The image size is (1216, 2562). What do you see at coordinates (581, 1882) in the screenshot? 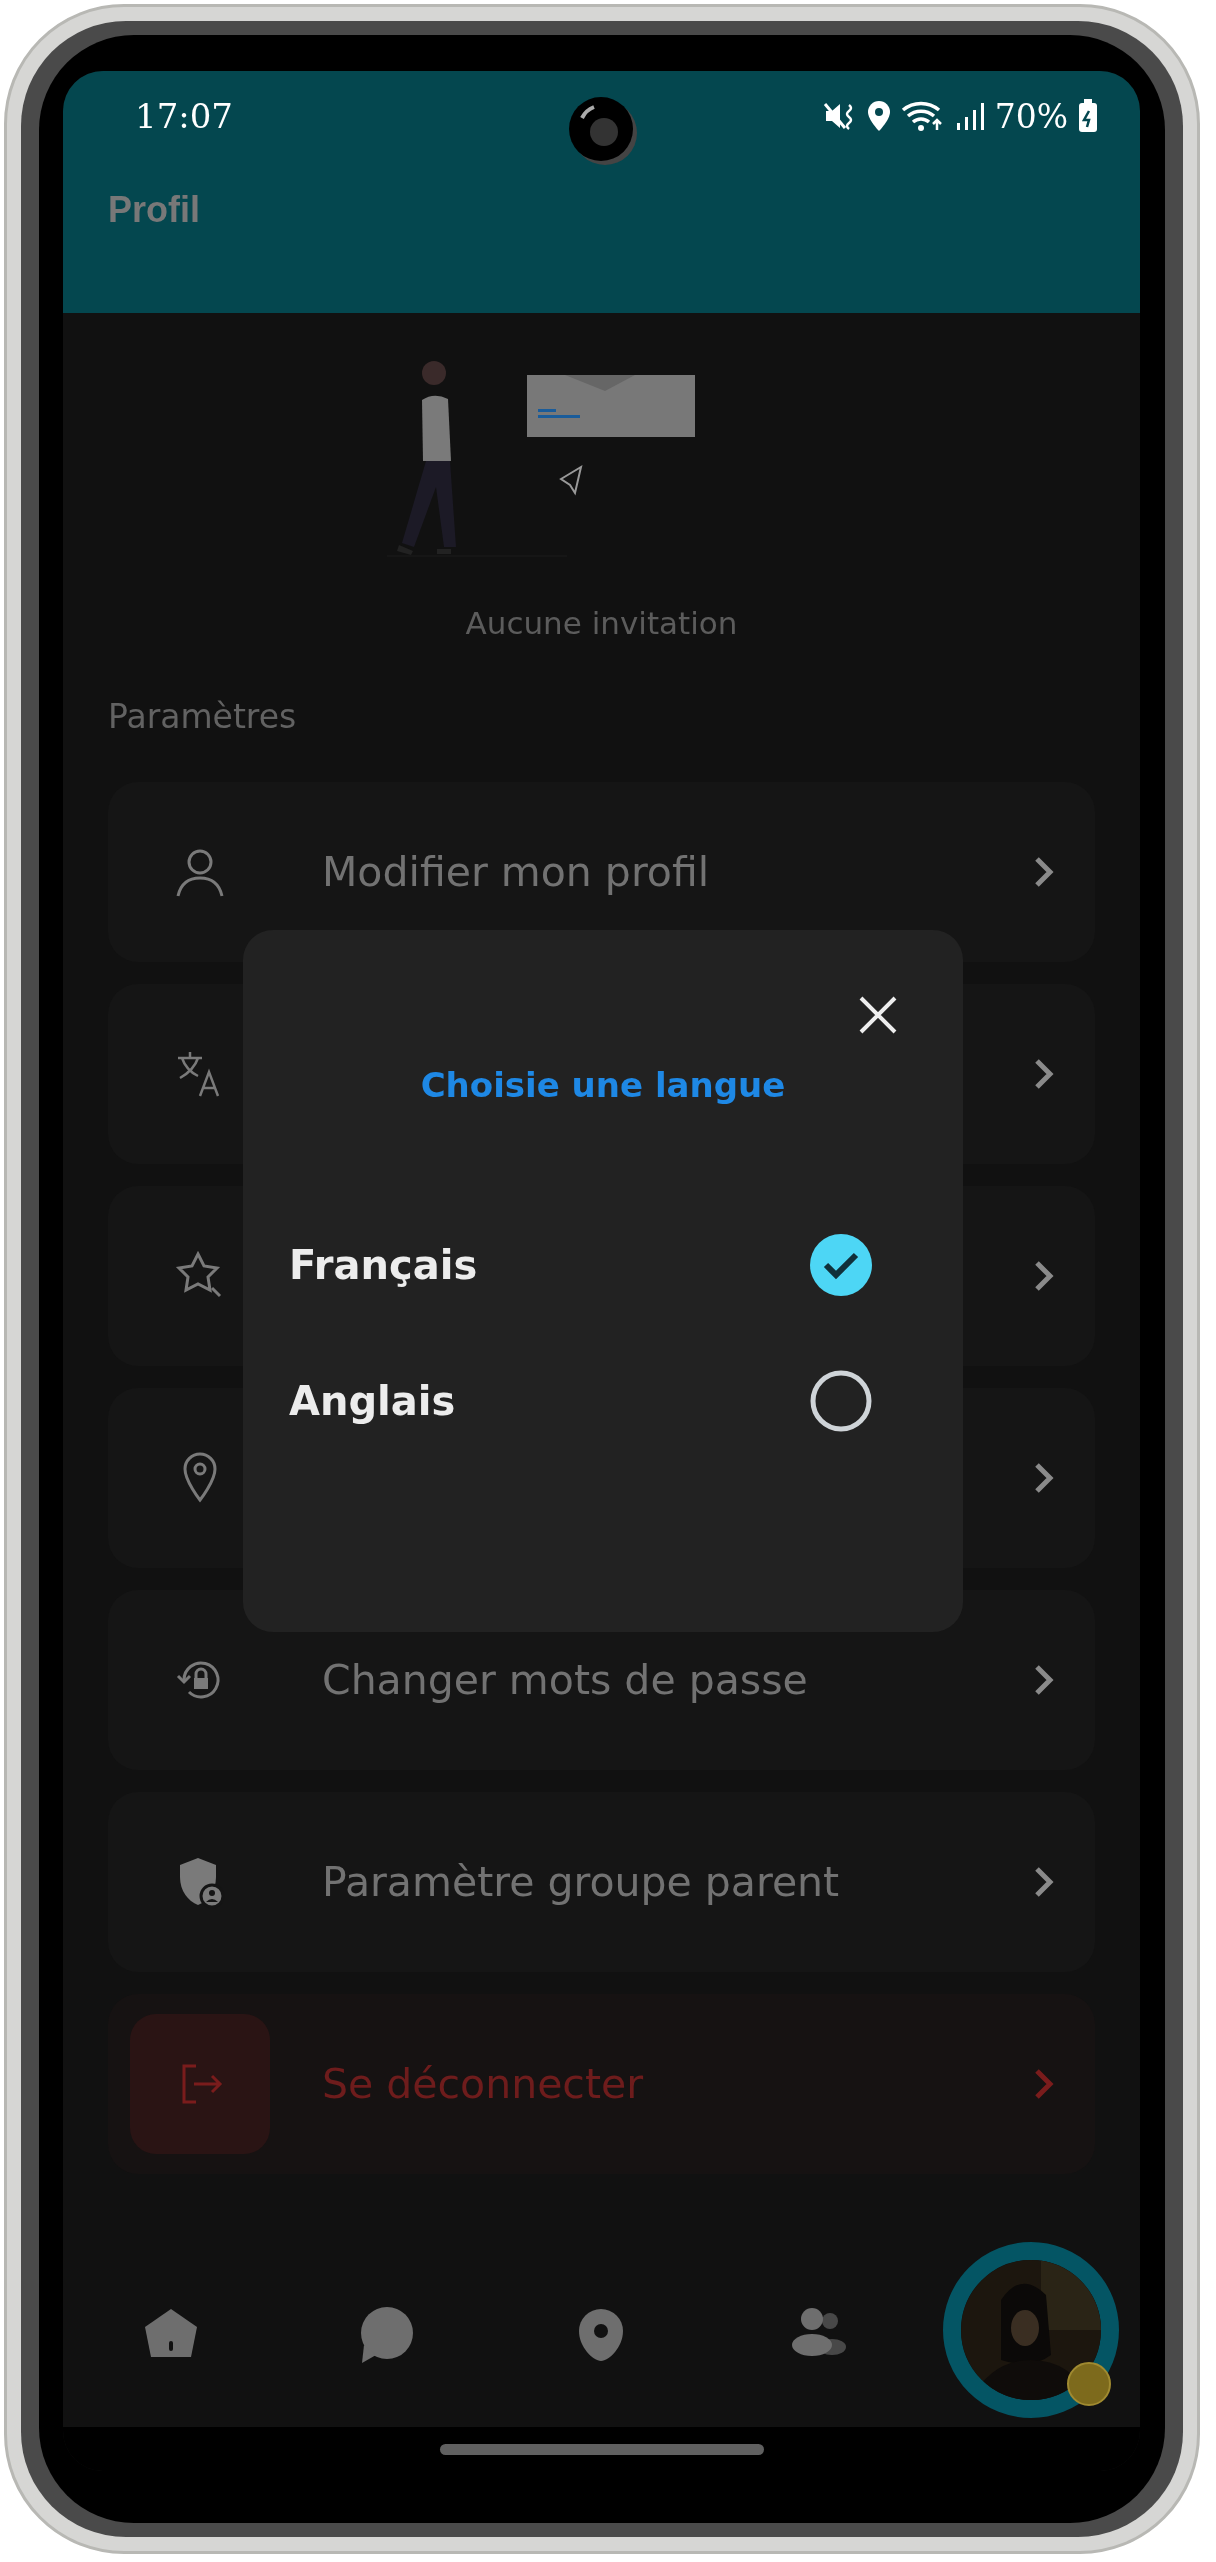
I see `settings-label: Paramètre groupe parent` at bounding box center [581, 1882].